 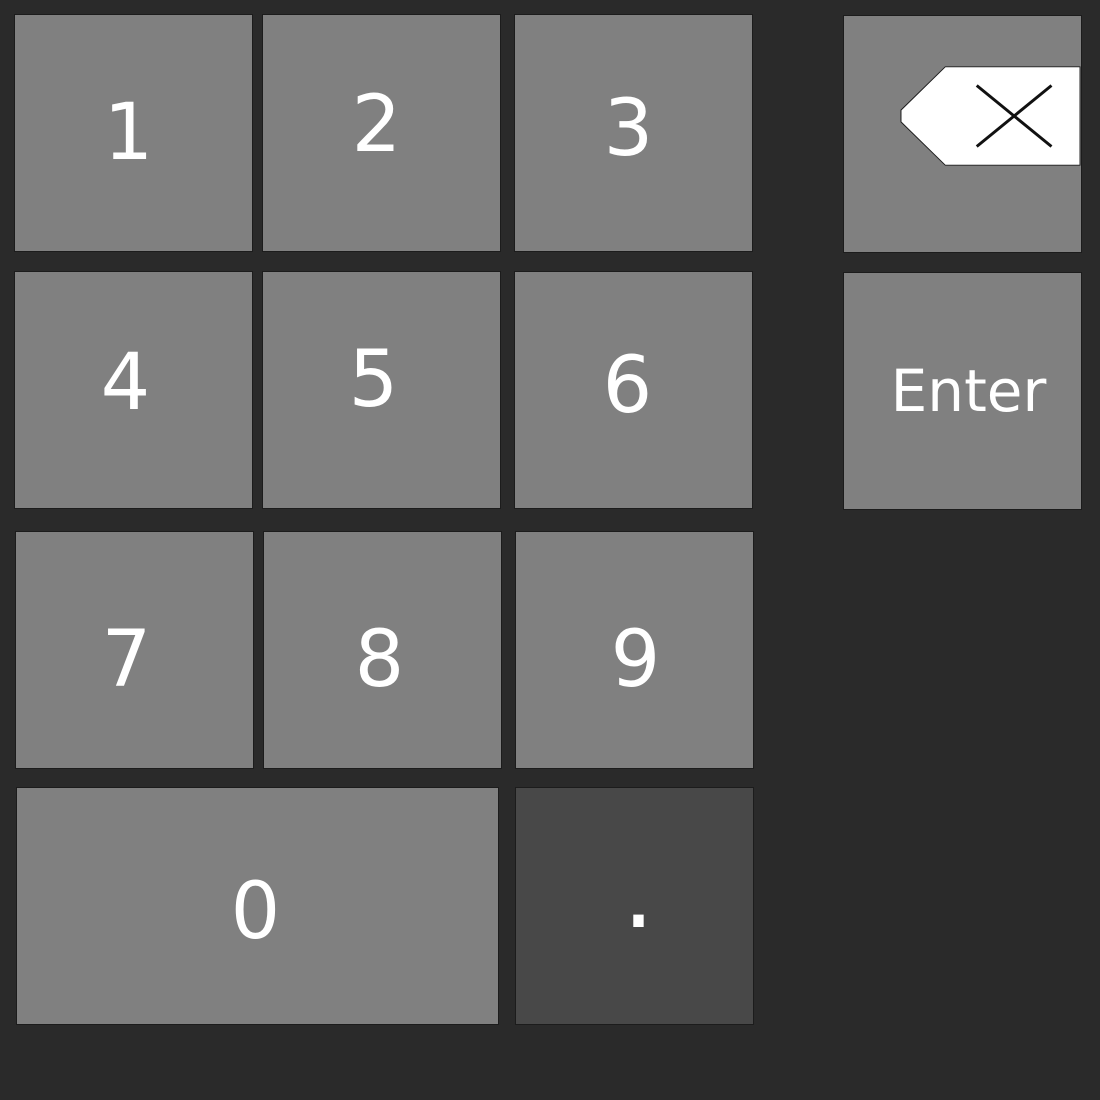 I want to click on key-7-label: 7, so click(x=126, y=660).